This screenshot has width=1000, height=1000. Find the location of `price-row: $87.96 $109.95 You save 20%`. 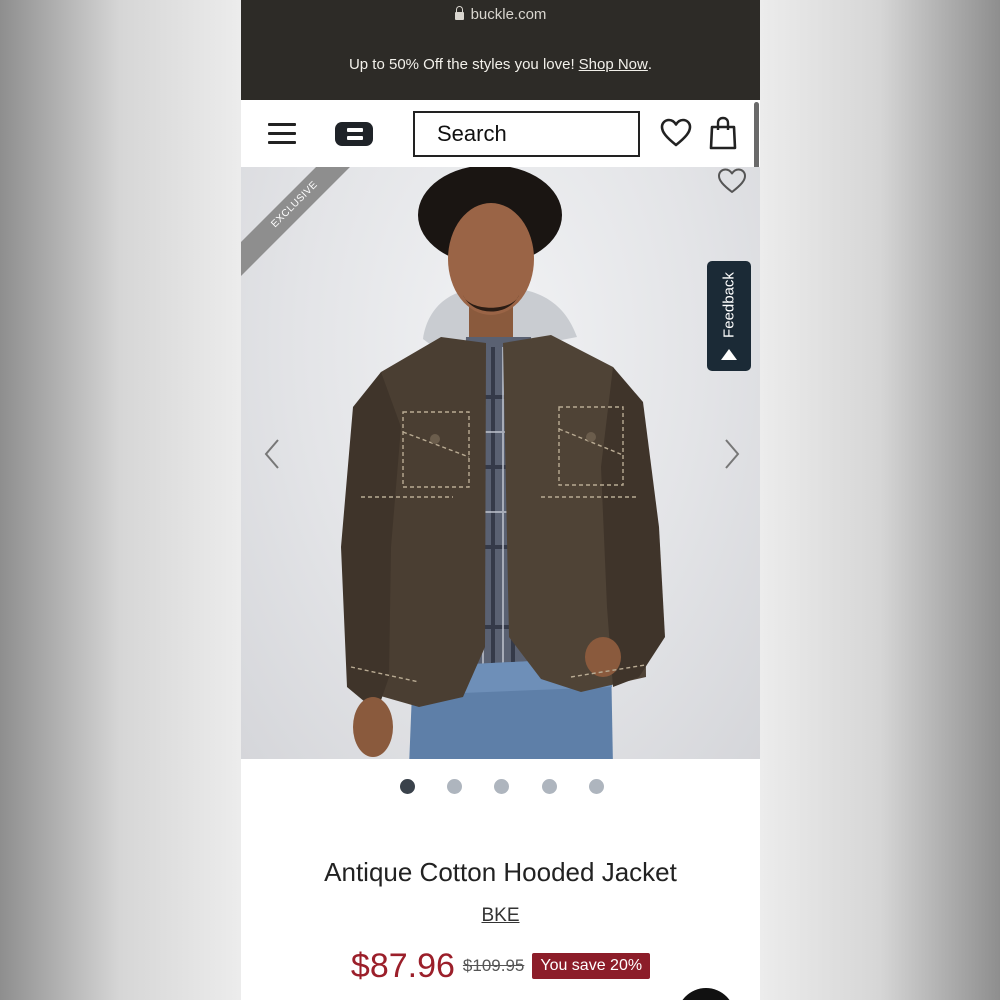

price-row: $87.96 $109.95 You save 20% is located at coordinates (500, 966).